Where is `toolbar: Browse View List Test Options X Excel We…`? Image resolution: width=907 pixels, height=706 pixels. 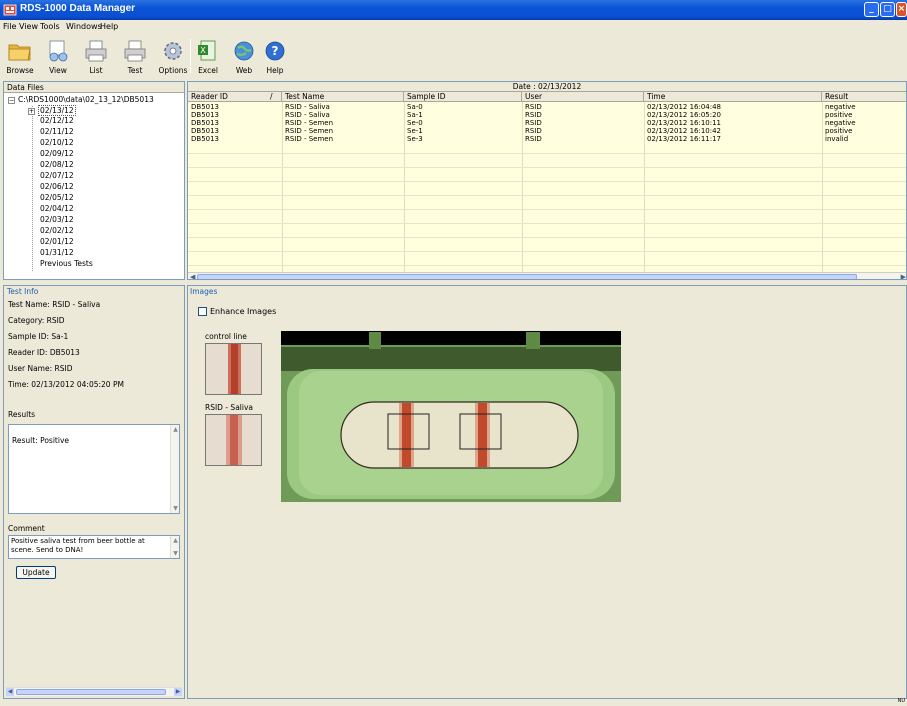
toolbar: Browse View List Test Options X Excel We… is located at coordinates (453, 57).